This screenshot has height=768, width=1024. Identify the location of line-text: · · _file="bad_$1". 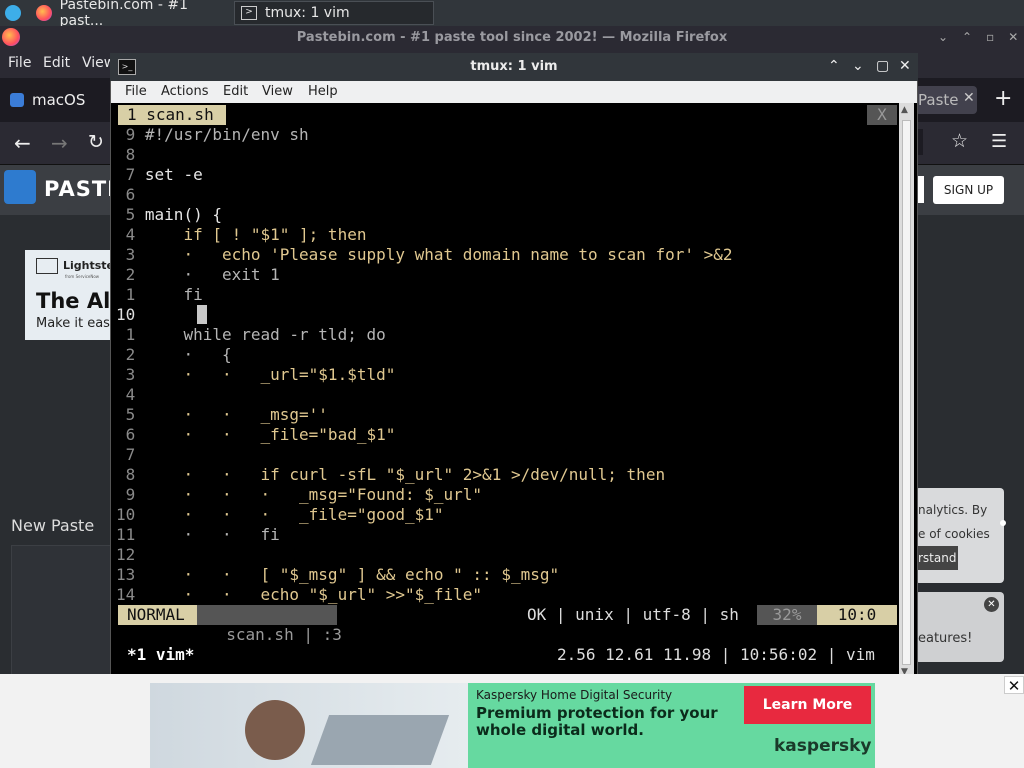
(270, 434).